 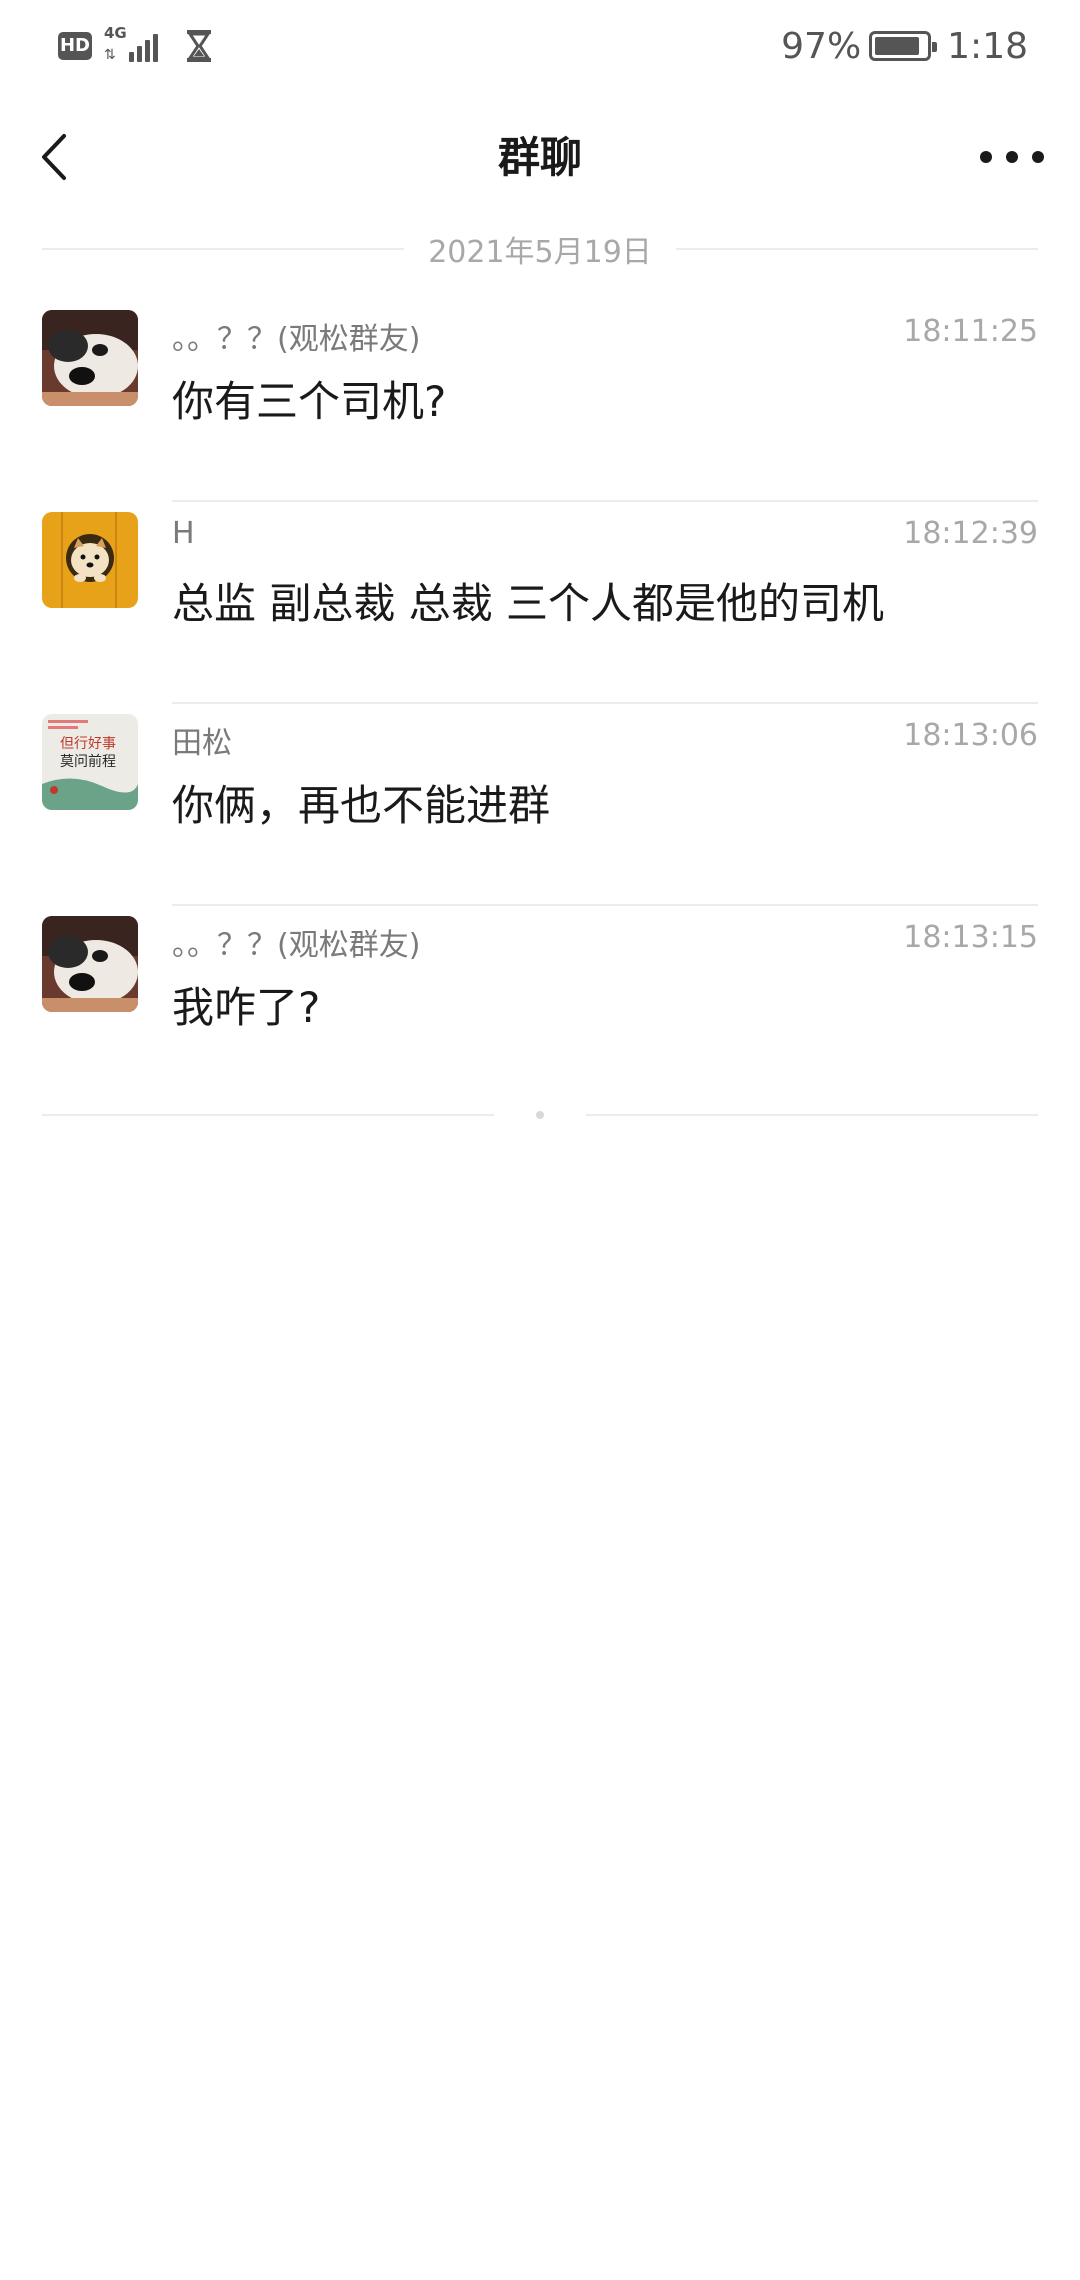 What do you see at coordinates (199, 46) in the screenshot?
I see `hourglass-icon` at bounding box center [199, 46].